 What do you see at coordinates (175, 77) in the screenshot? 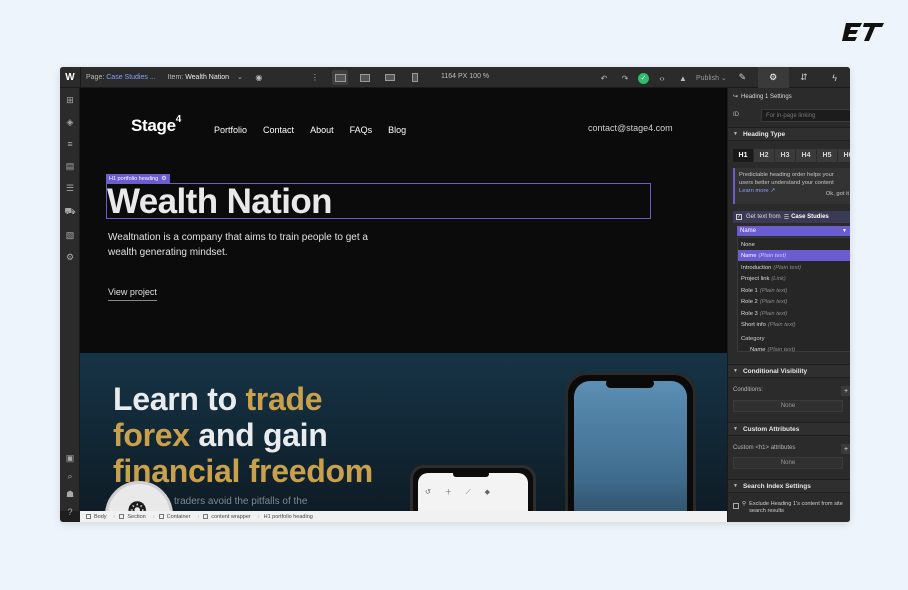
I see `item-label: Item:` at bounding box center [175, 77].